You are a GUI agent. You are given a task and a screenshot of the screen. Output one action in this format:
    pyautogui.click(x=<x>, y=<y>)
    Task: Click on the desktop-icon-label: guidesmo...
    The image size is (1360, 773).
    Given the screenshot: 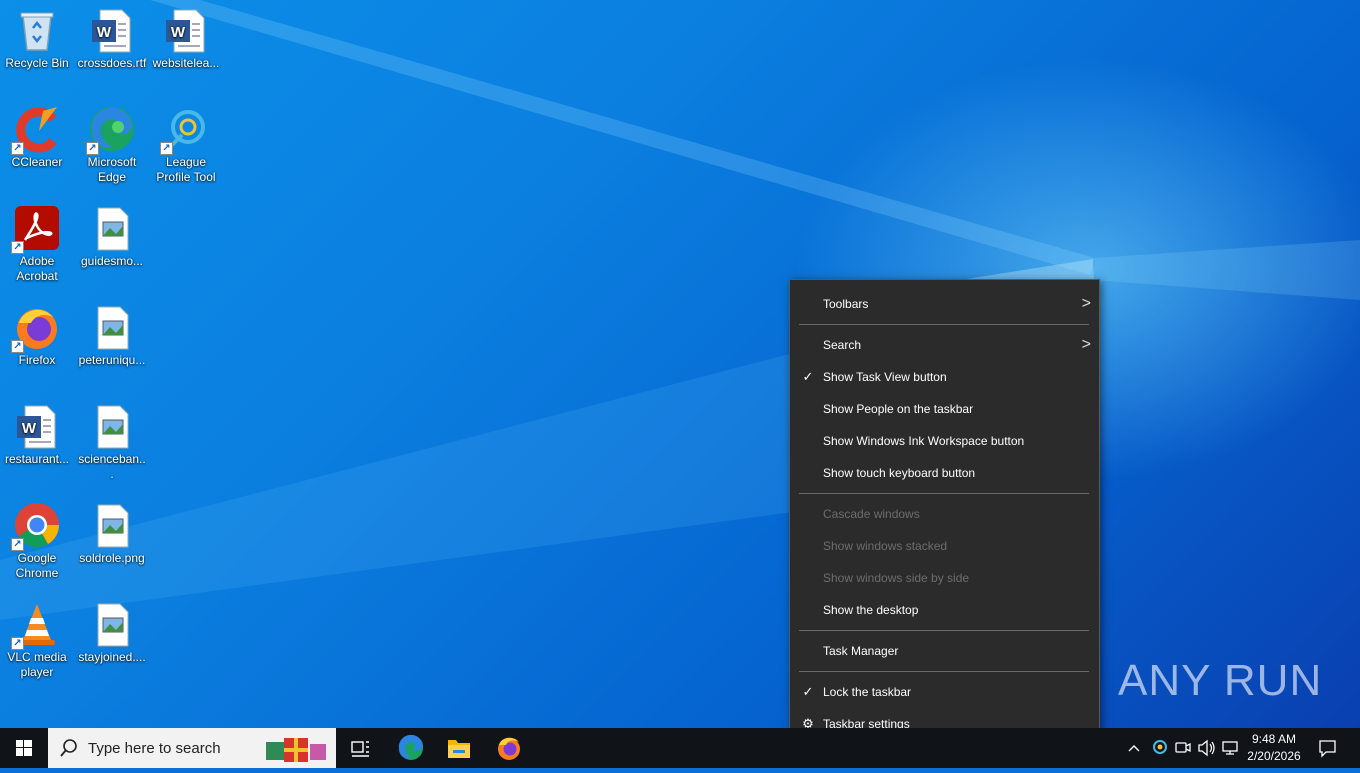 What is the action you would take?
    pyautogui.click(x=112, y=261)
    